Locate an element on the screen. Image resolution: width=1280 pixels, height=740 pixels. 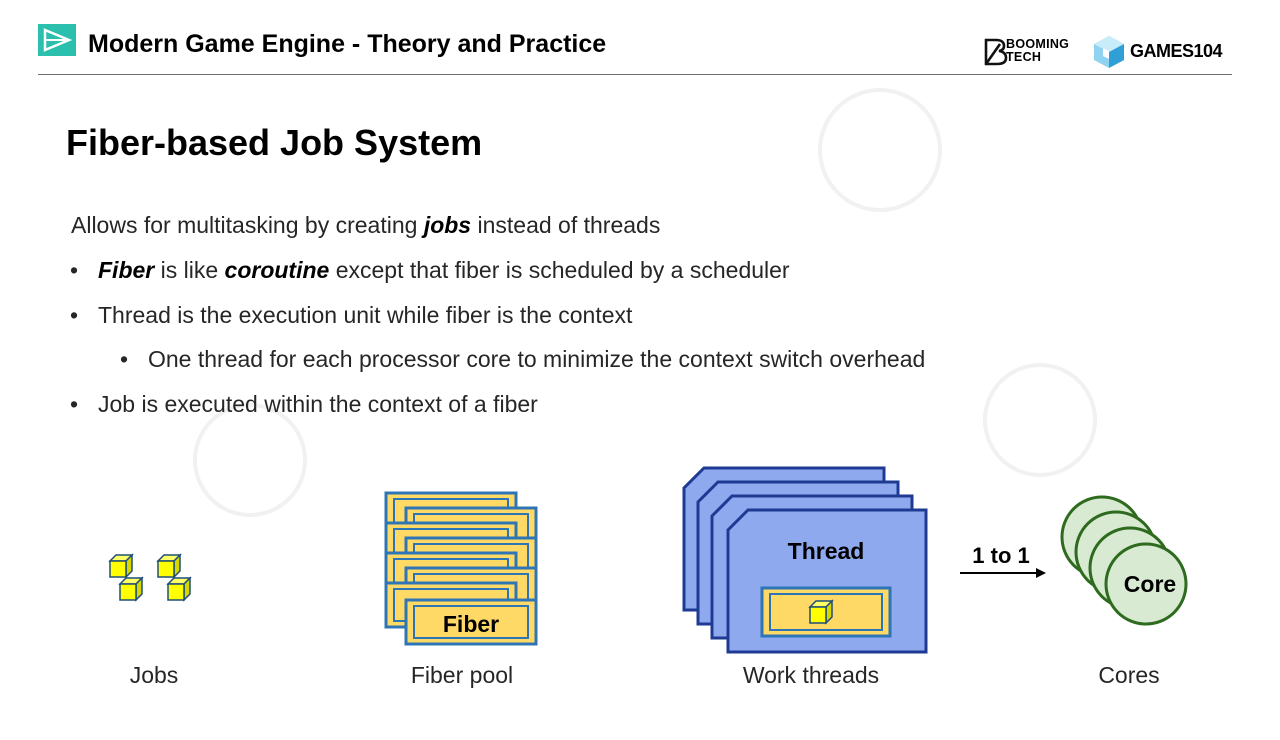
fiber-label: Fiber is located at coordinates (471, 624).